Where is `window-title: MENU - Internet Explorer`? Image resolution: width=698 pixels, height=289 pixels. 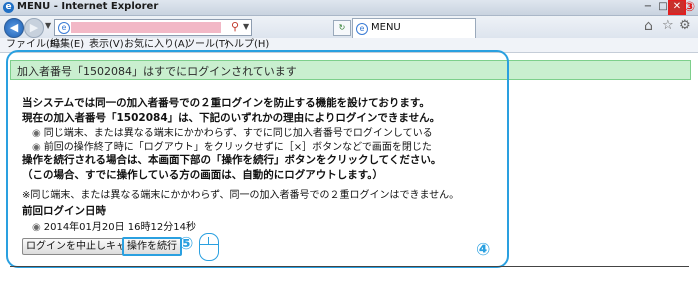 window-title: MENU - Internet Explorer is located at coordinates (88, 6).